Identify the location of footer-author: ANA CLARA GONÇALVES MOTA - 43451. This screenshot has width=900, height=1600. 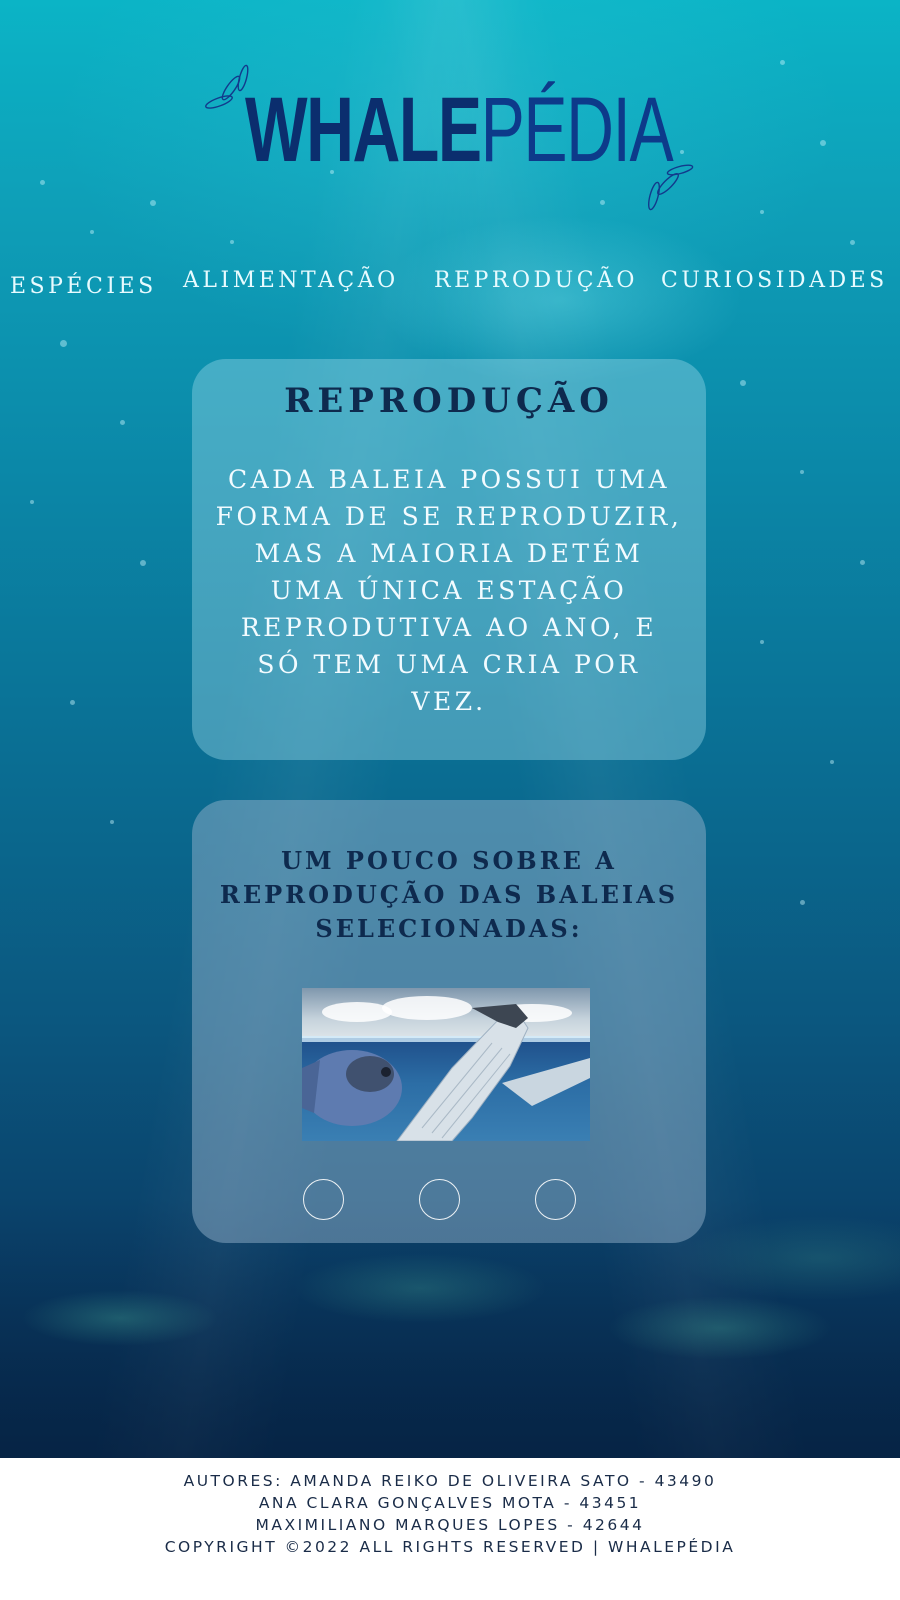
(450, 1503).